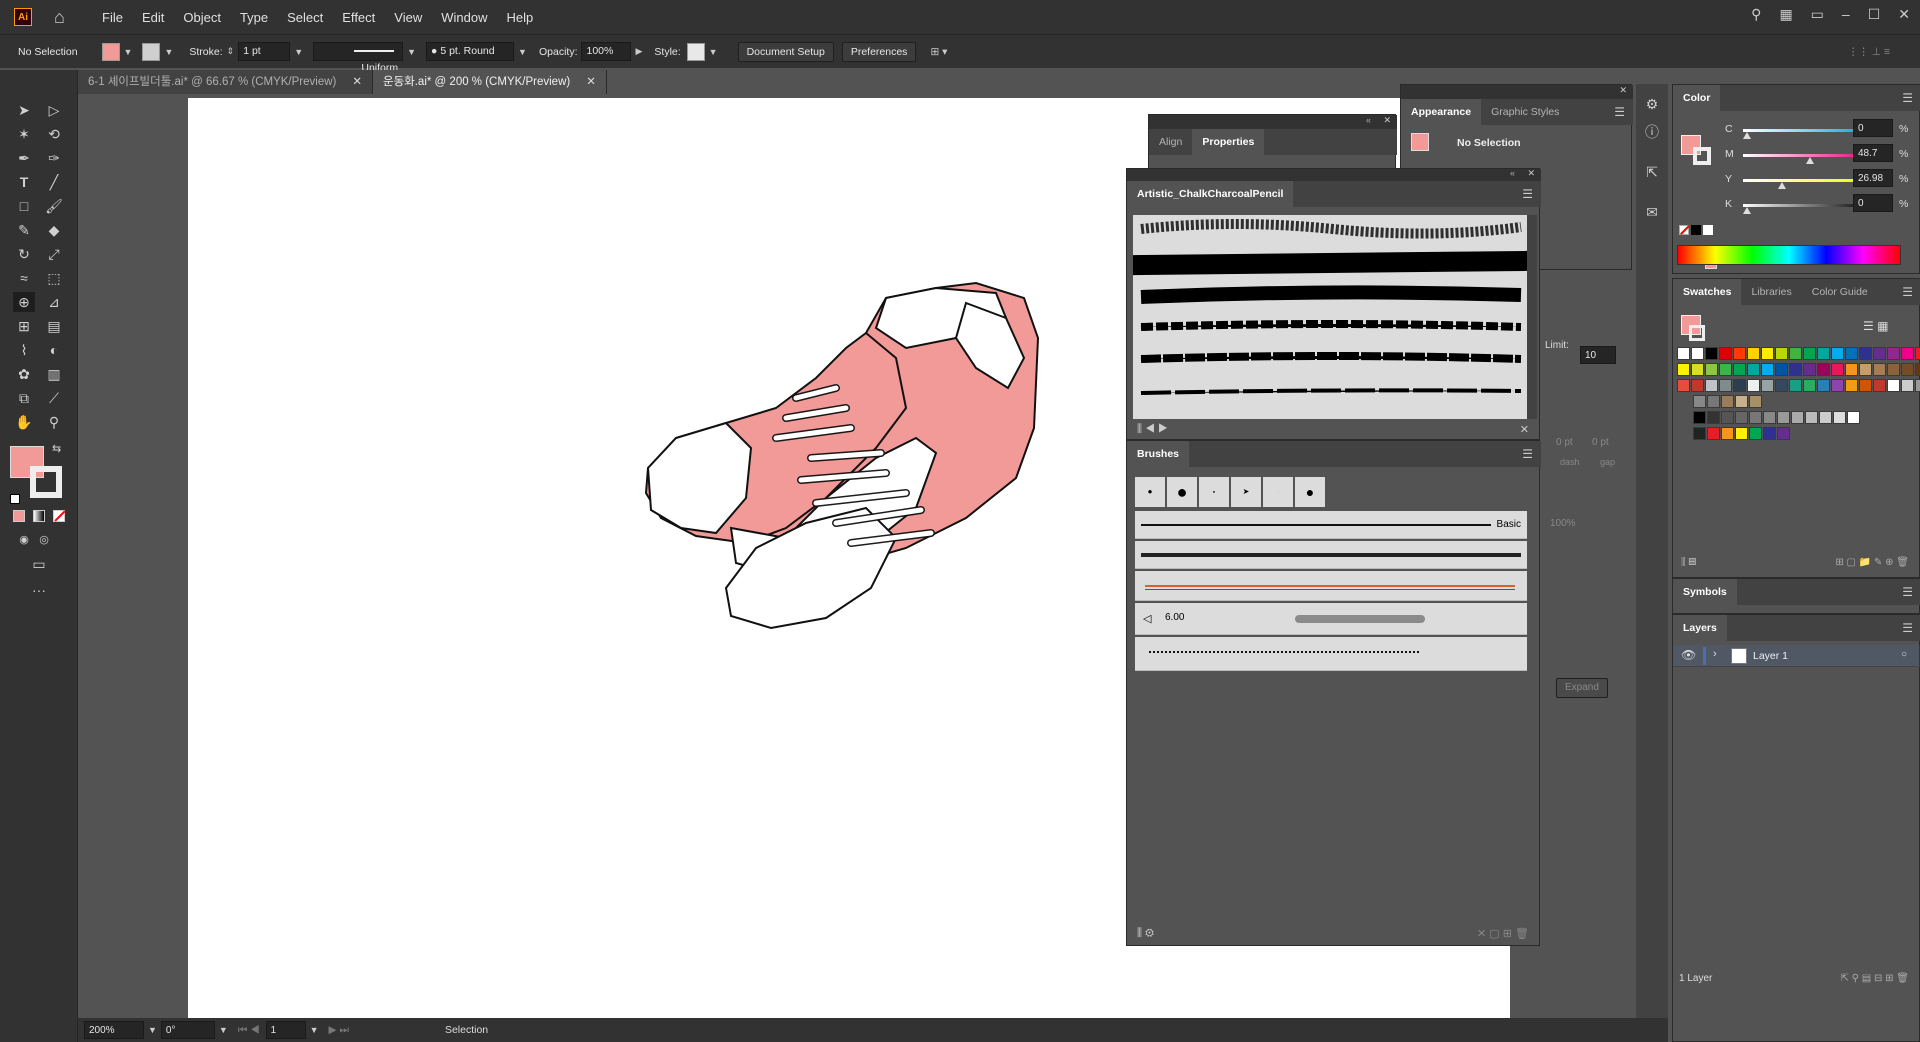 The image size is (1920, 1042). Describe the element at coordinates (39, 516) in the screenshot. I see `gradient-mode-icon` at that location.